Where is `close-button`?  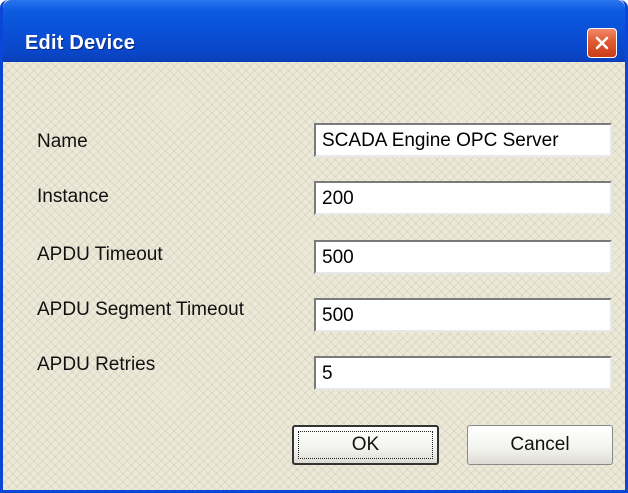 close-button is located at coordinates (602, 43).